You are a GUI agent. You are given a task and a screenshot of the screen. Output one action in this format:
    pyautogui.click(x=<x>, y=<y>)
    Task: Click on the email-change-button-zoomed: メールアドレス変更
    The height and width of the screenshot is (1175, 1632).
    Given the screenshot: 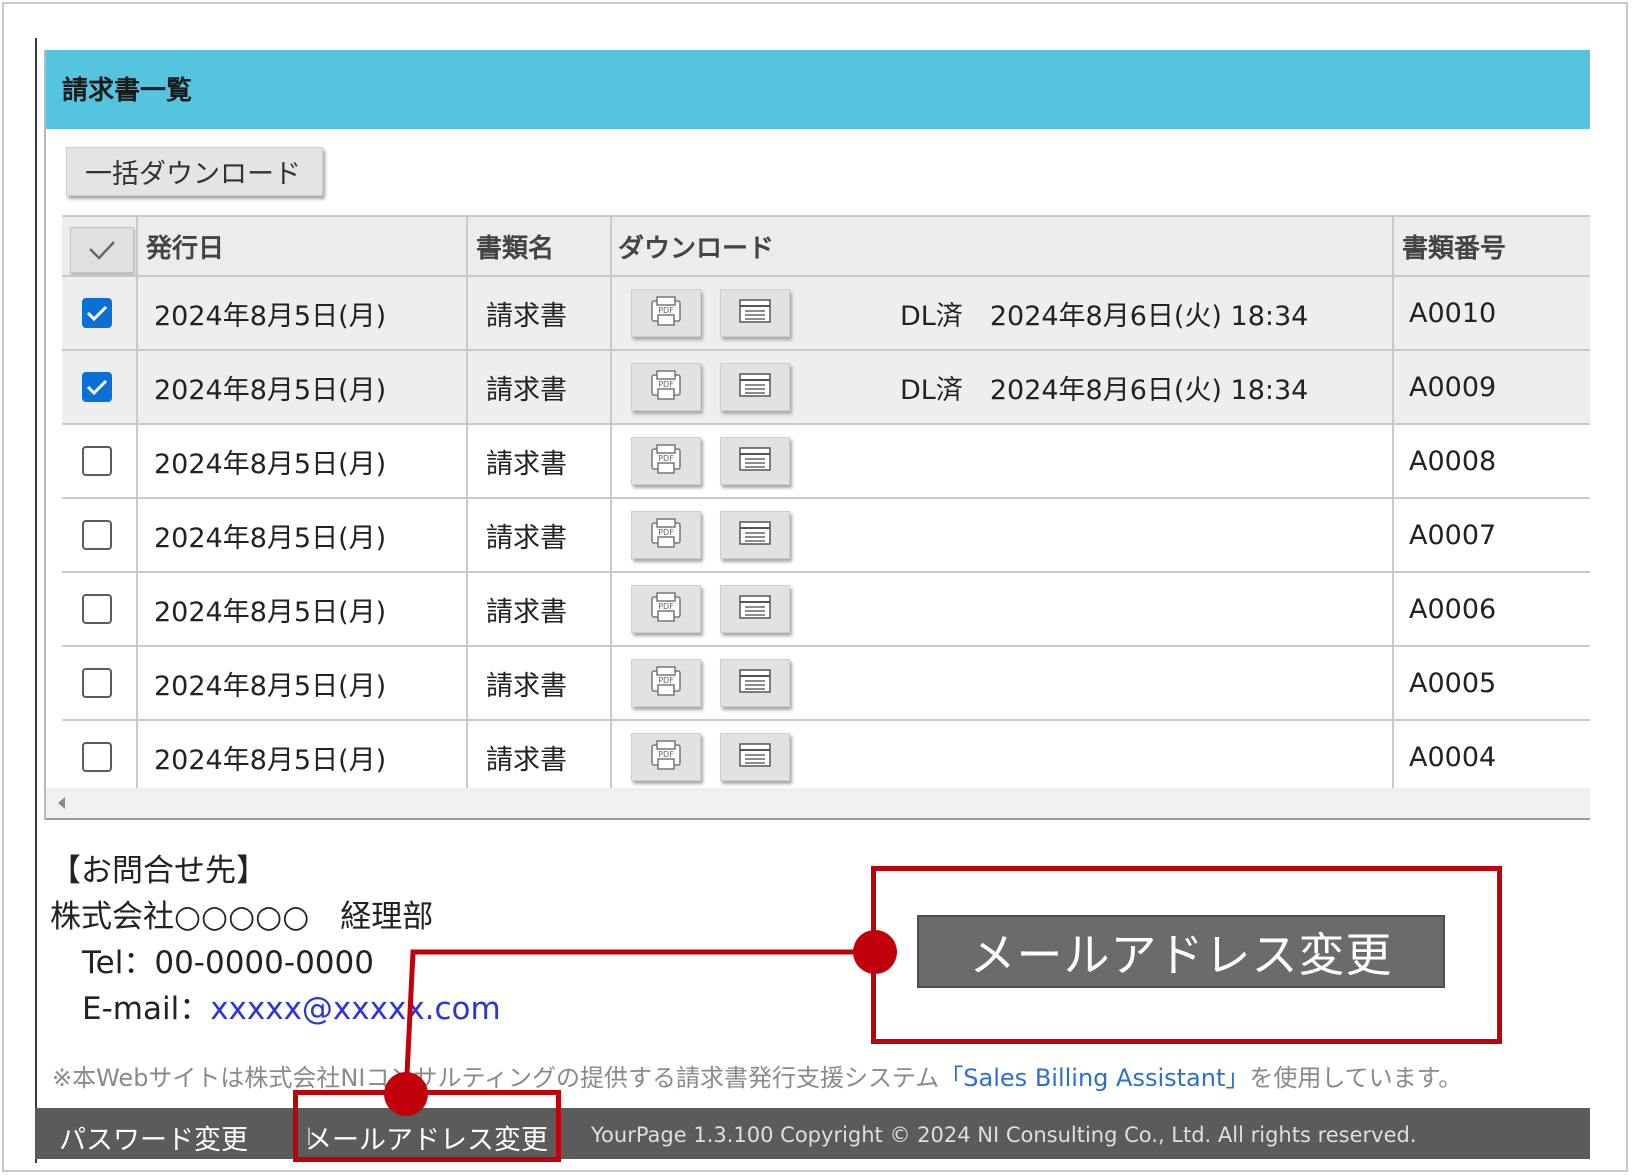 What is the action you would take?
    pyautogui.click(x=1181, y=951)
    